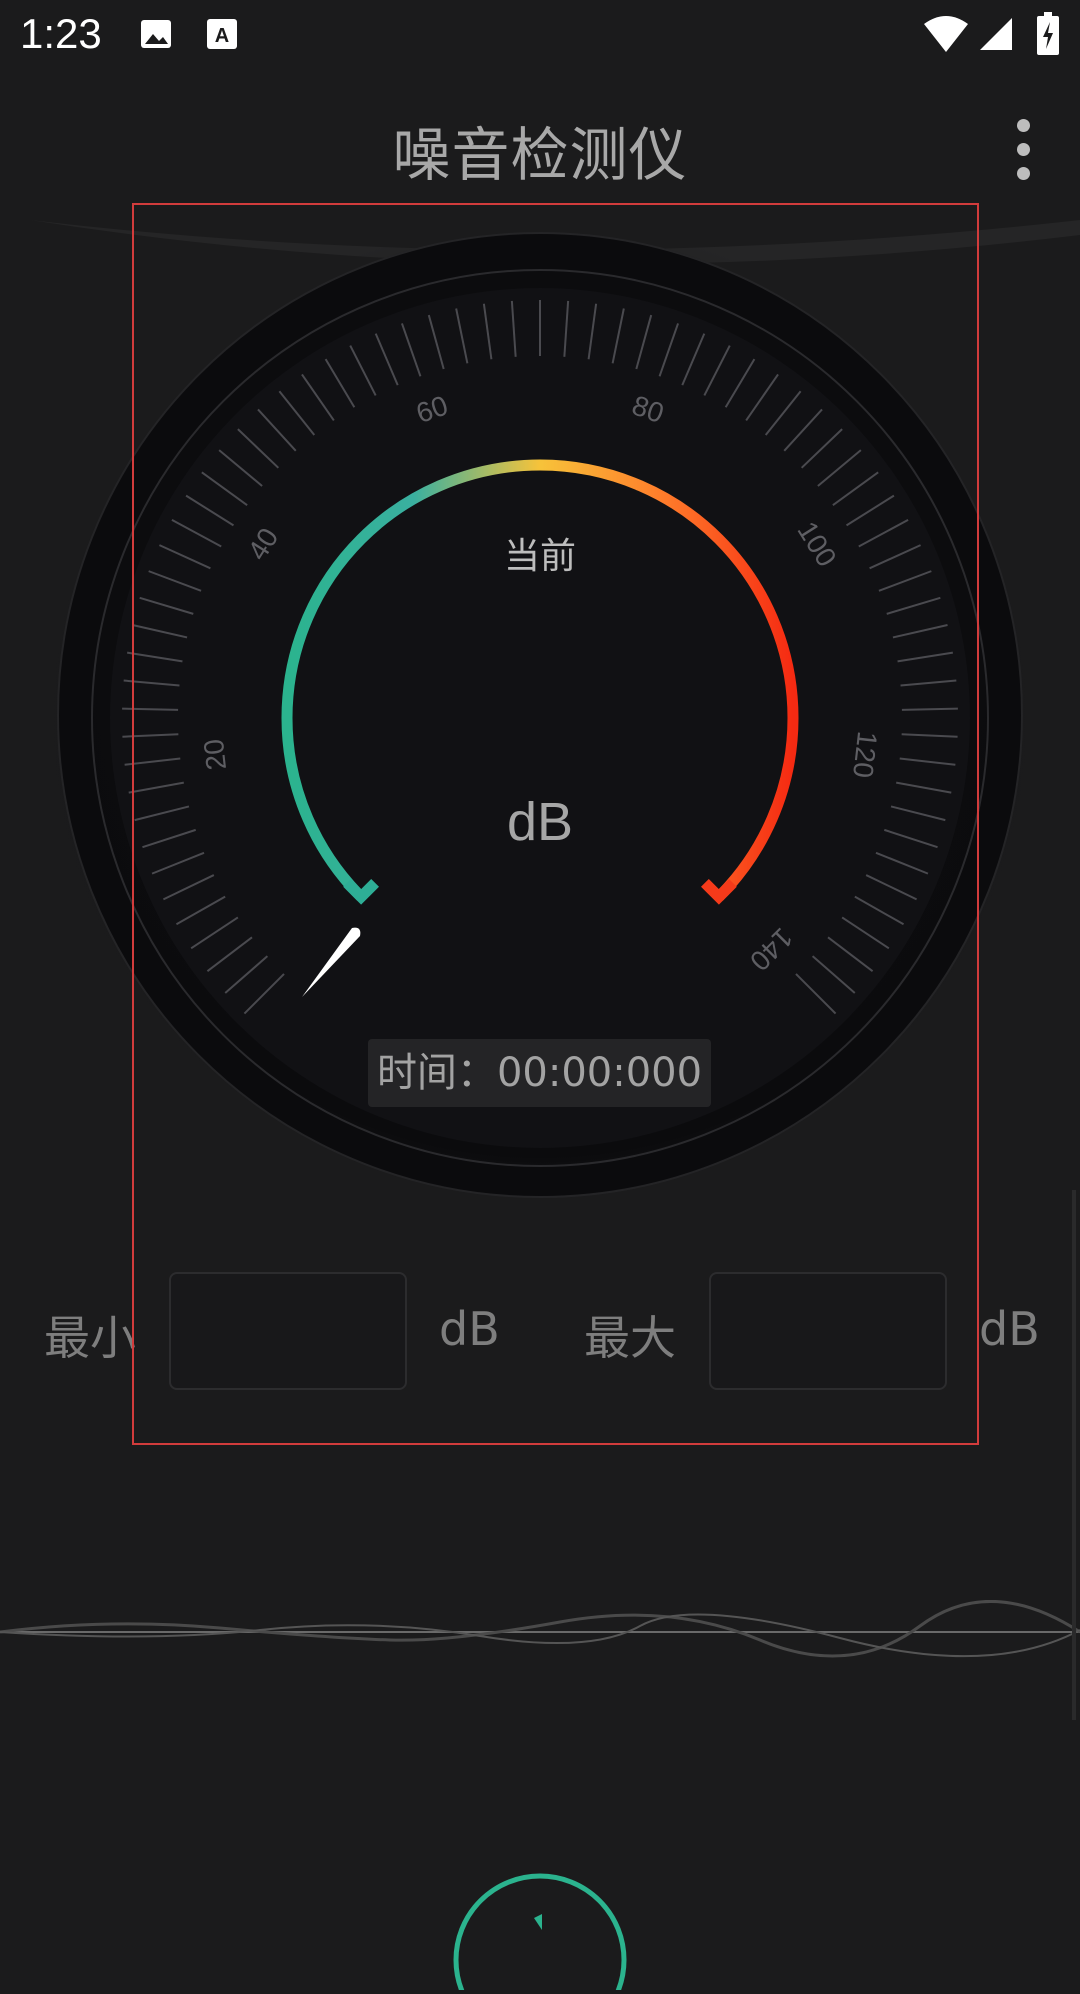  Describe the element at coordinates (61, 33) in the screenshot. I see `status-time: 1:23` at that location.